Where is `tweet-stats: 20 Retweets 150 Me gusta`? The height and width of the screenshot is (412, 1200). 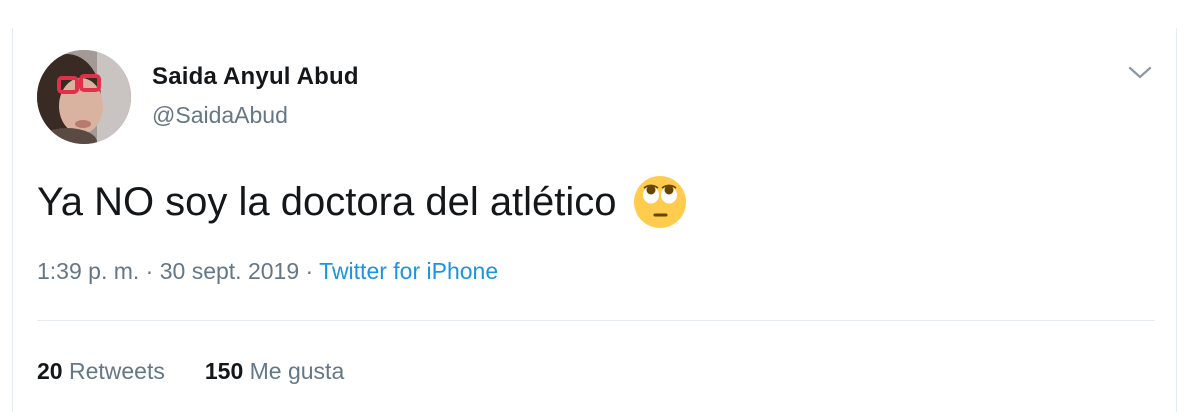 tweet-stats: 20 Retweets 150 Me gusta is located at coordinates (190, 371).